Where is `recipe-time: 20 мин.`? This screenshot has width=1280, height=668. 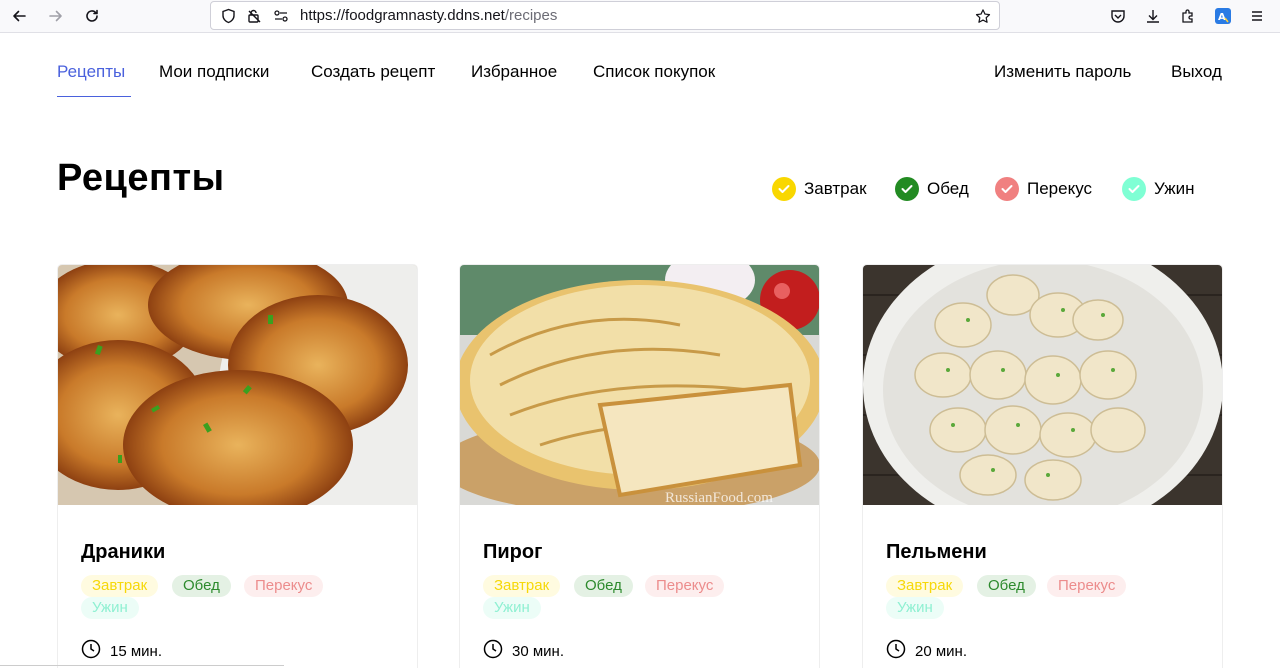
recipe-time: 20 мин. is located at coordinates (926, 651).